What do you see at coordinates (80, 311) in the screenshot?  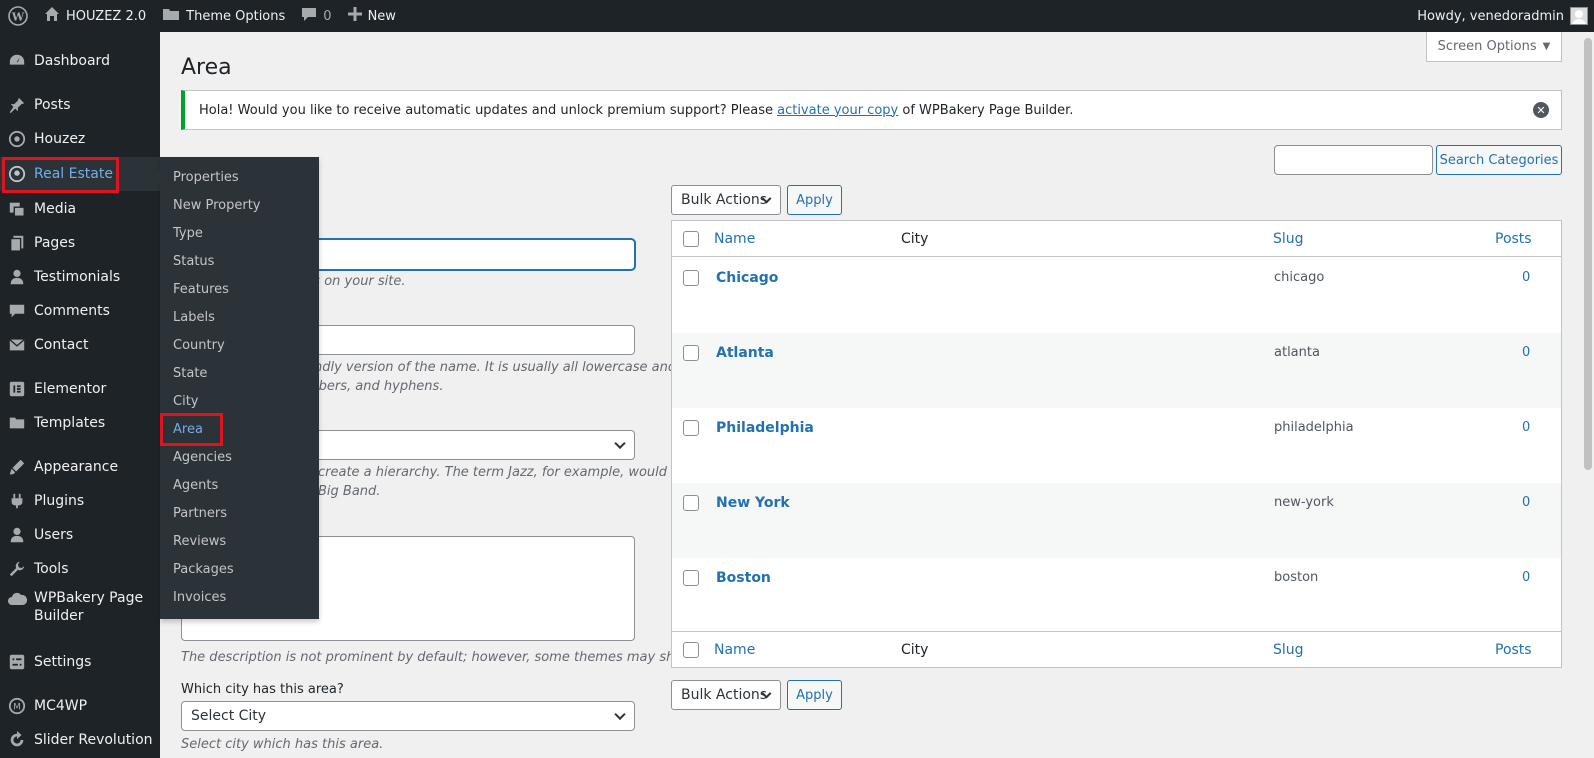 I see `sidebar-item-comments: Comments` at bounding box center [80, 311].